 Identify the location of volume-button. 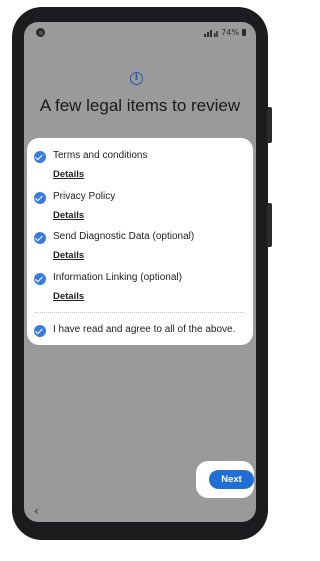
(269, 125).